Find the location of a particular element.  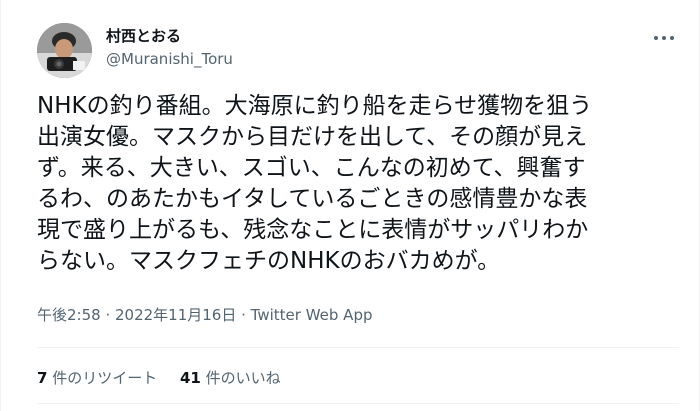

author-display-name: 村西とおる is located at coordinates (169, 36).